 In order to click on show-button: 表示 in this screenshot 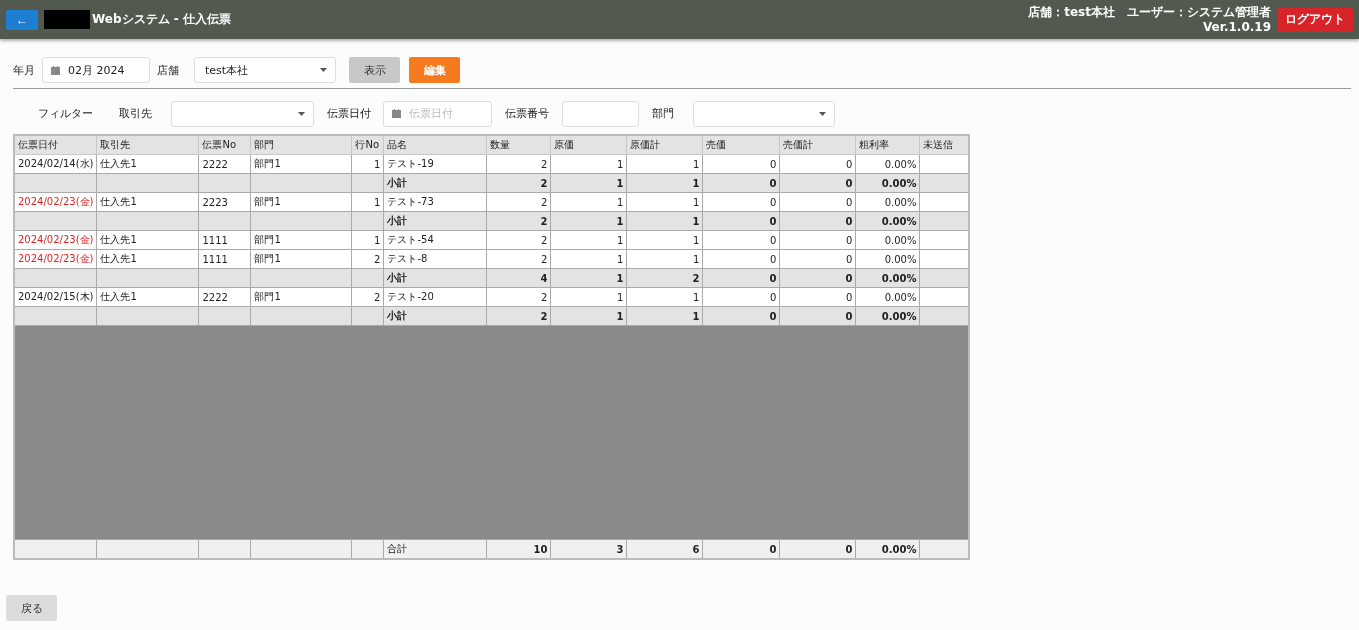, I will do `click(374, 70)`.